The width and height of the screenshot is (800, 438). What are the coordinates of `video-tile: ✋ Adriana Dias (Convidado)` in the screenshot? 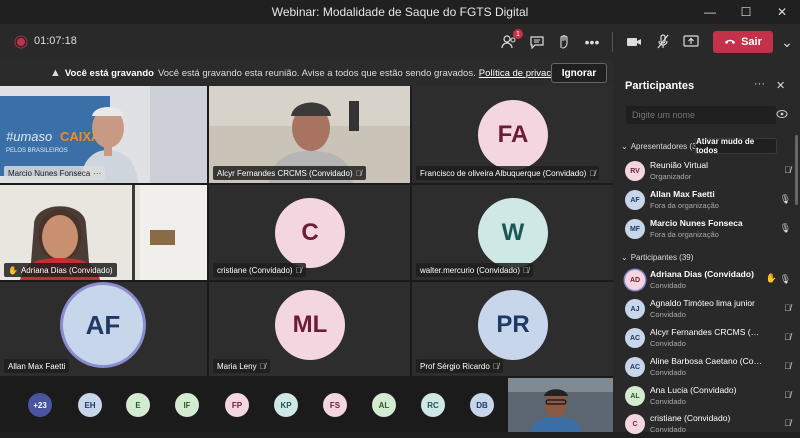 It's located at (103, 232).